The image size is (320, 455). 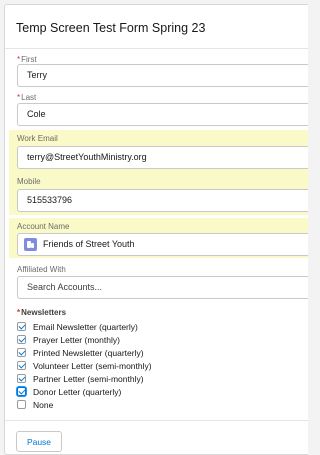 I want to click on newsletter-option-label: Partner Letter (semi-monthly), so click(x=88, y=379).